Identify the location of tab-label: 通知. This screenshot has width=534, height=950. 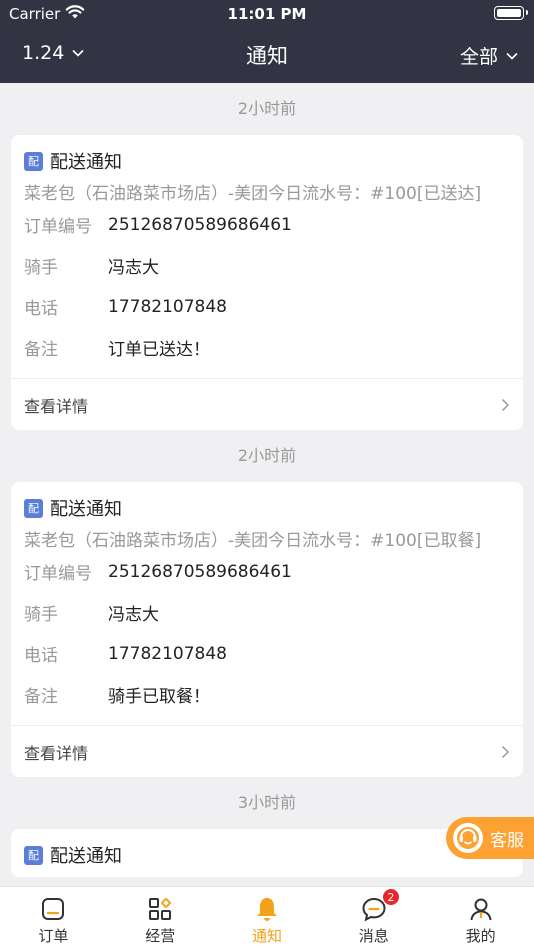
(266, 936).